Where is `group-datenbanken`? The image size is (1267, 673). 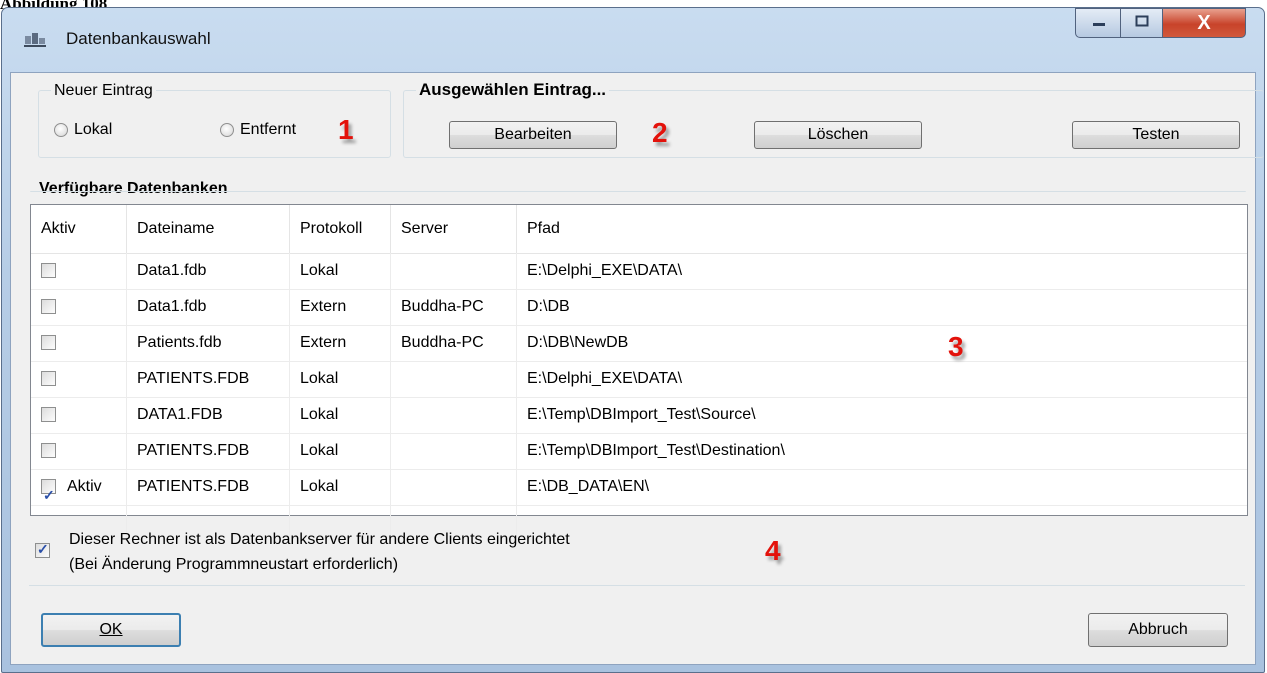
group-datenbanken is located at coordinates (638, 192).